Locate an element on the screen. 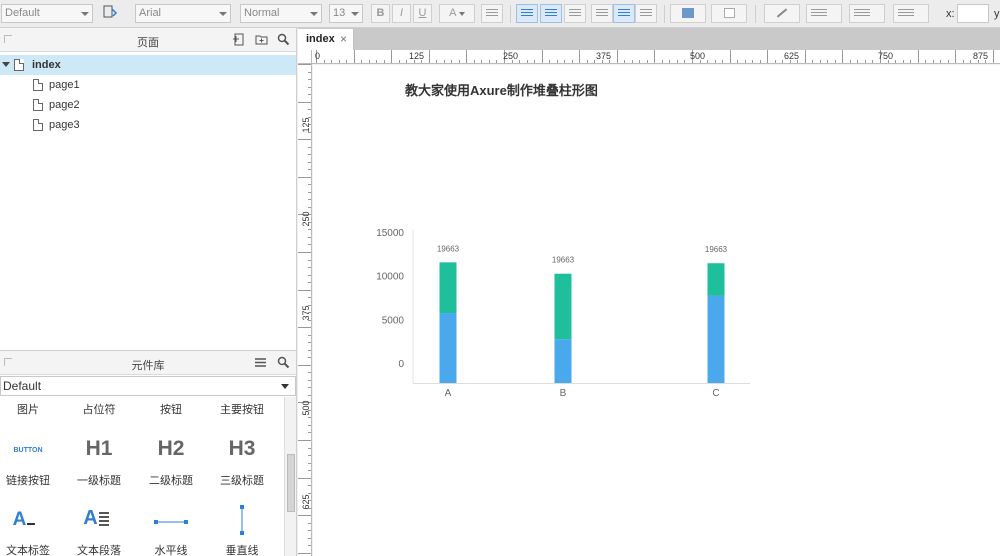 The image size is (1000, 556). expand-arrow-icon is located at coordinates (6, 64).